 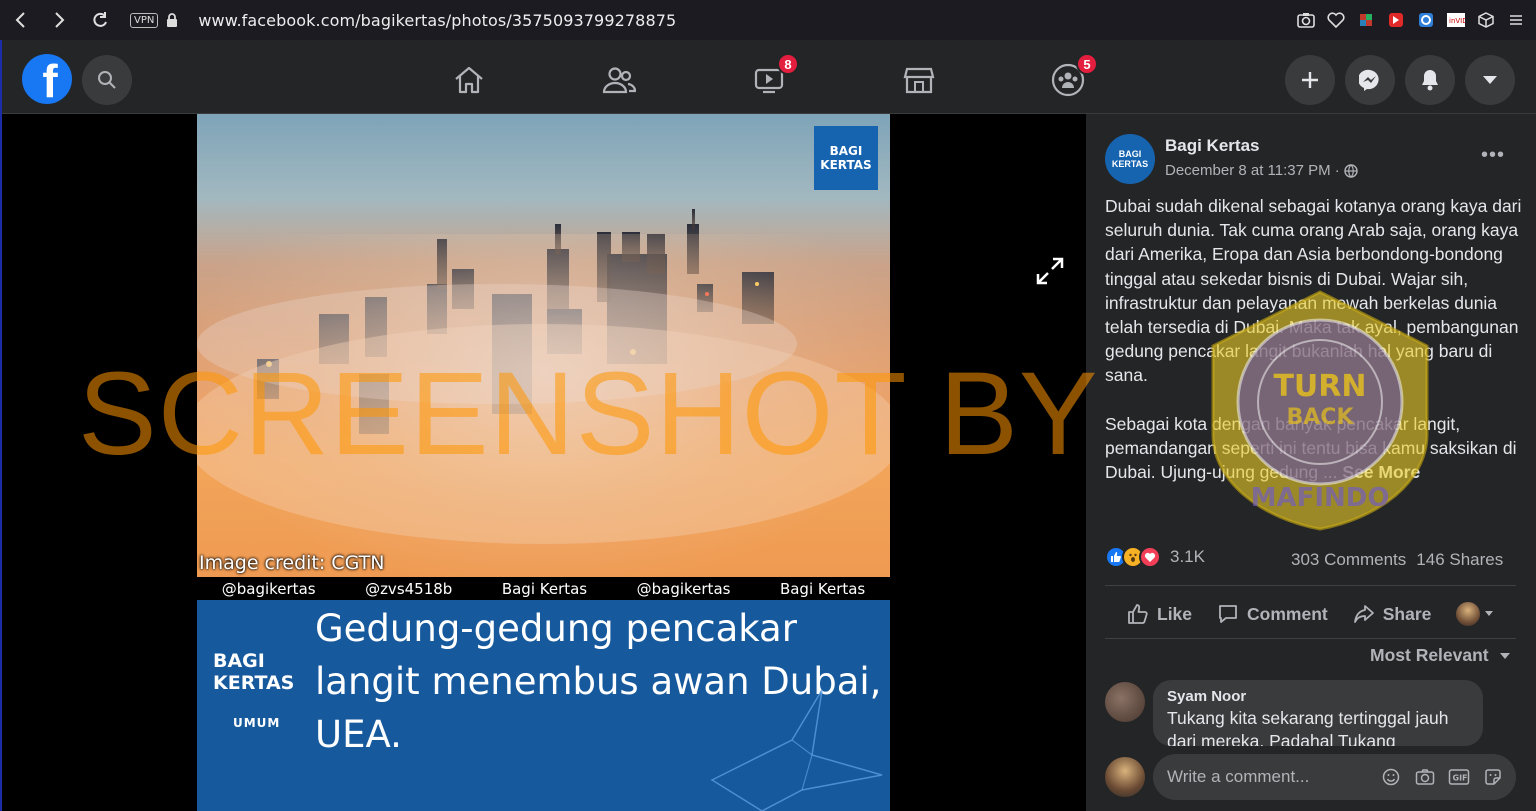 What do you see at coordinates (1348, 560) in the screenshot?
I see `comments-count: 303 Comments` at bounding box center [1348, 560].